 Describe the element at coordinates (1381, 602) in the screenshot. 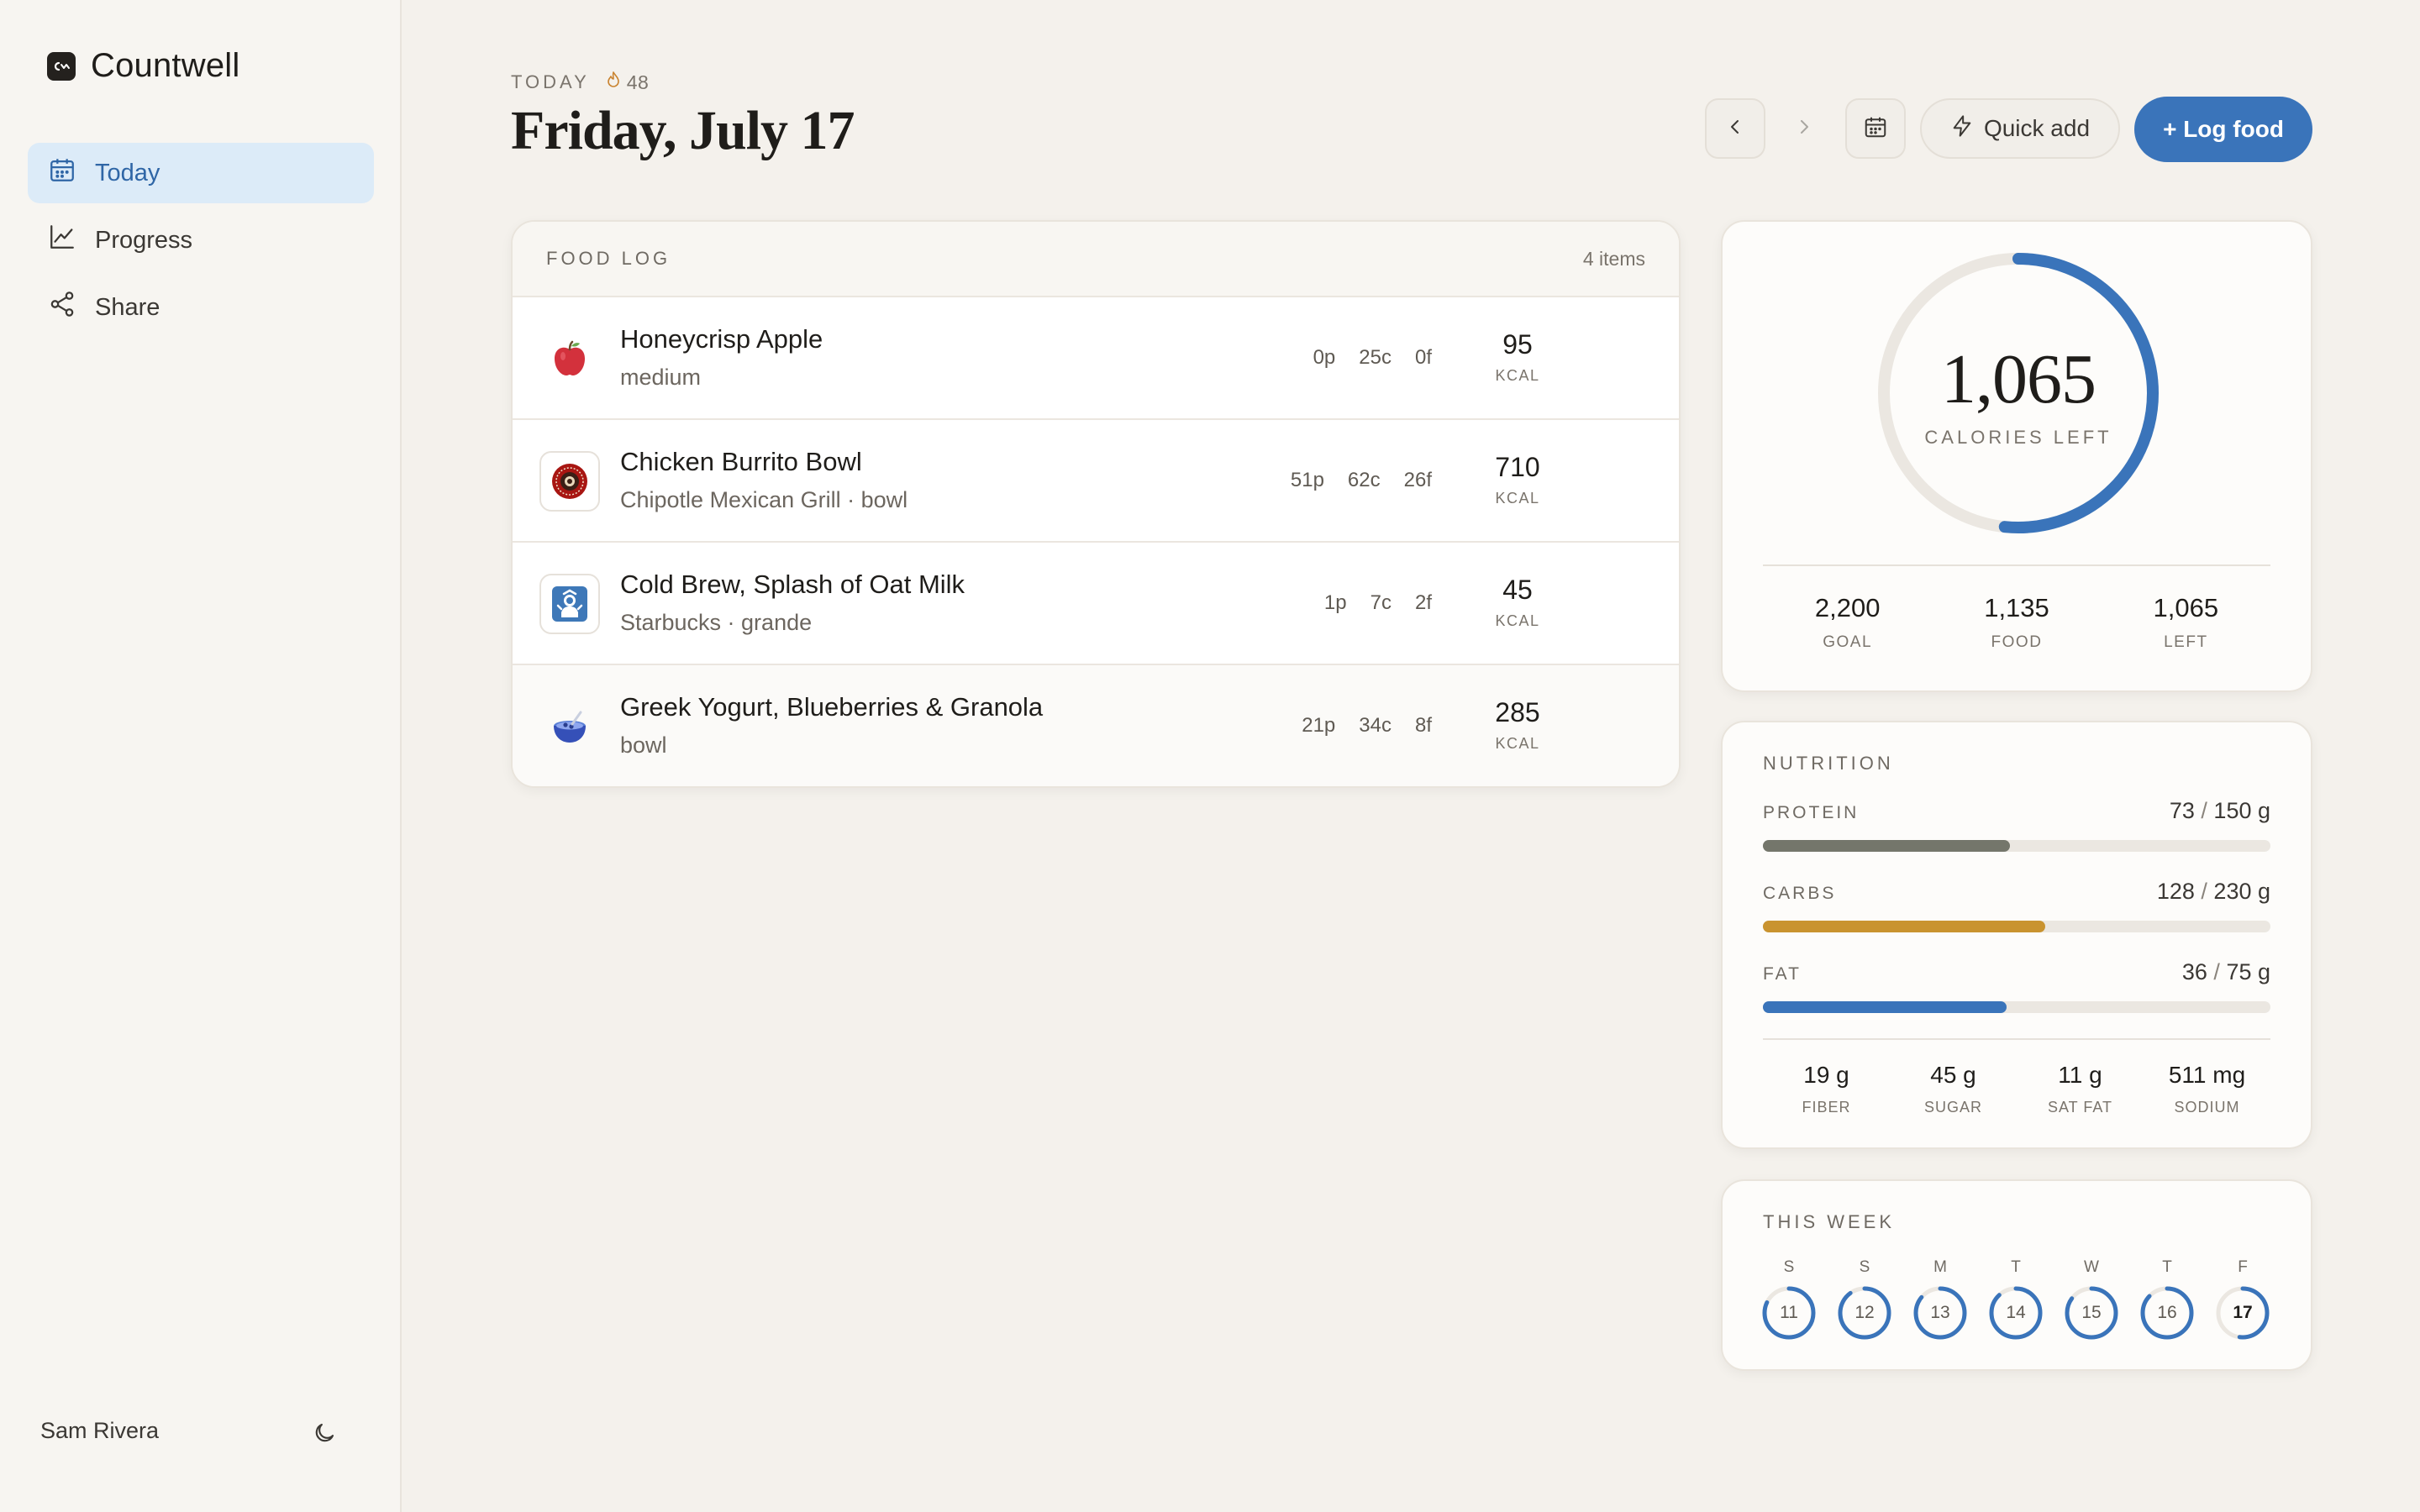

I see `carbs-value: 7c` at that location.